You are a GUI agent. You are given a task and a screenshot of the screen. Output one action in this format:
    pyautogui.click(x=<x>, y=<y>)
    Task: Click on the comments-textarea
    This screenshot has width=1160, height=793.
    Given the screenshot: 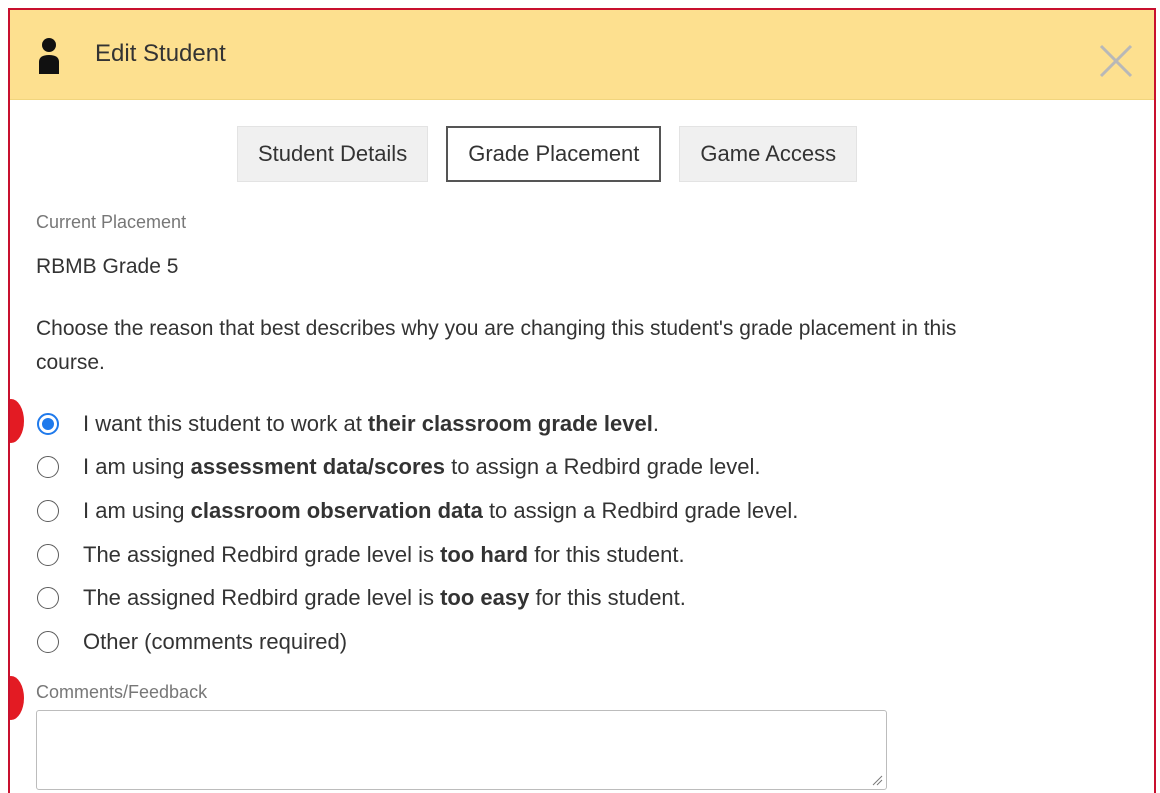 What is the action you would take?
    pyautogui.click(x=461, y=750)
    